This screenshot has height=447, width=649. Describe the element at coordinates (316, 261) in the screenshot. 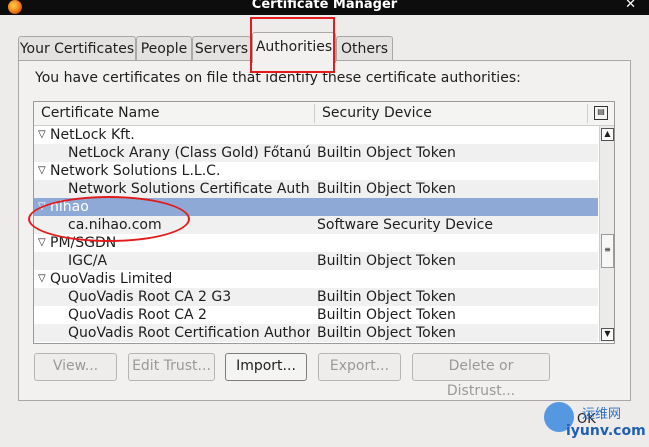

I see `tree-row: IGC/A Builtin Object Token` at that location.